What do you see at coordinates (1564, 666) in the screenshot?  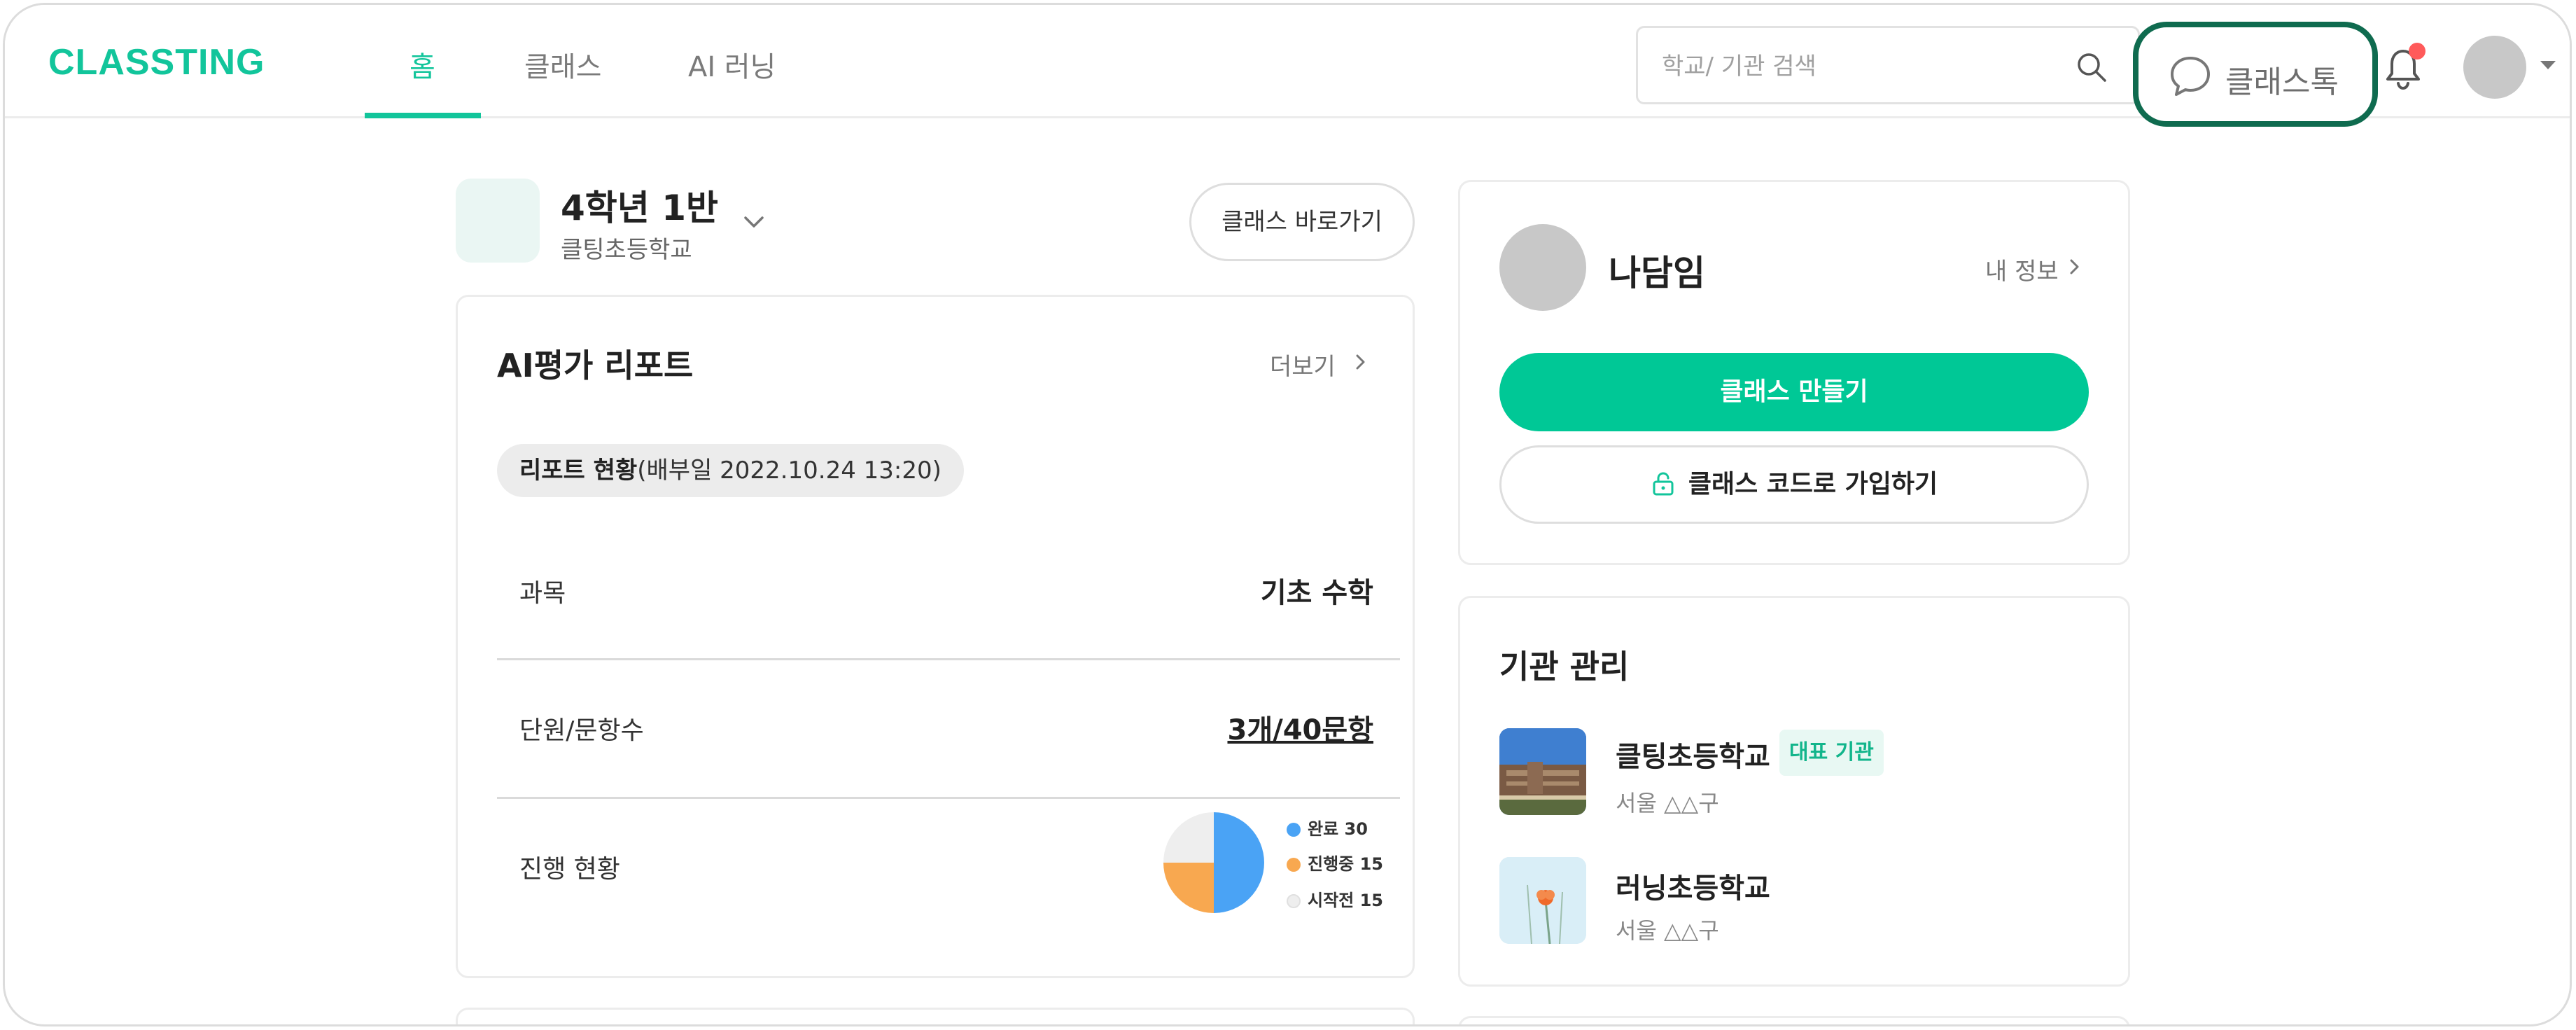 I see `organization-title: 기관 관리` at bounding box center [1564, 666].